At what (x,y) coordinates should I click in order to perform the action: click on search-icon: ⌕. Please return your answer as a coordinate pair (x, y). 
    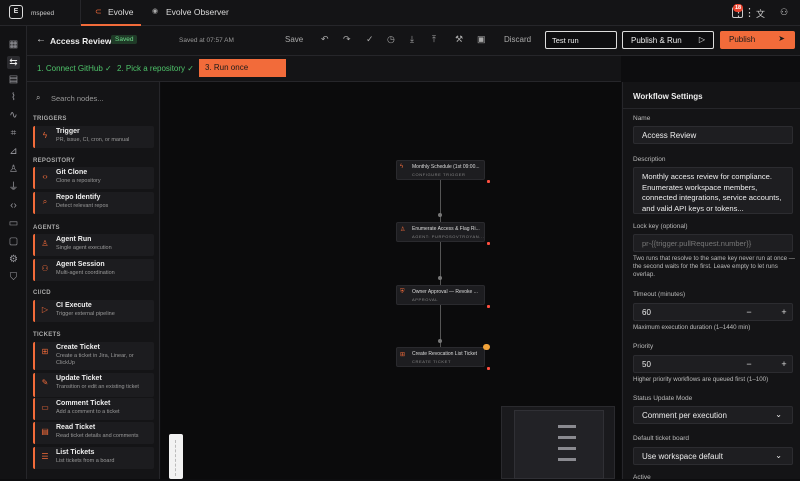
    Looking at the image, I should click on (38, 97).